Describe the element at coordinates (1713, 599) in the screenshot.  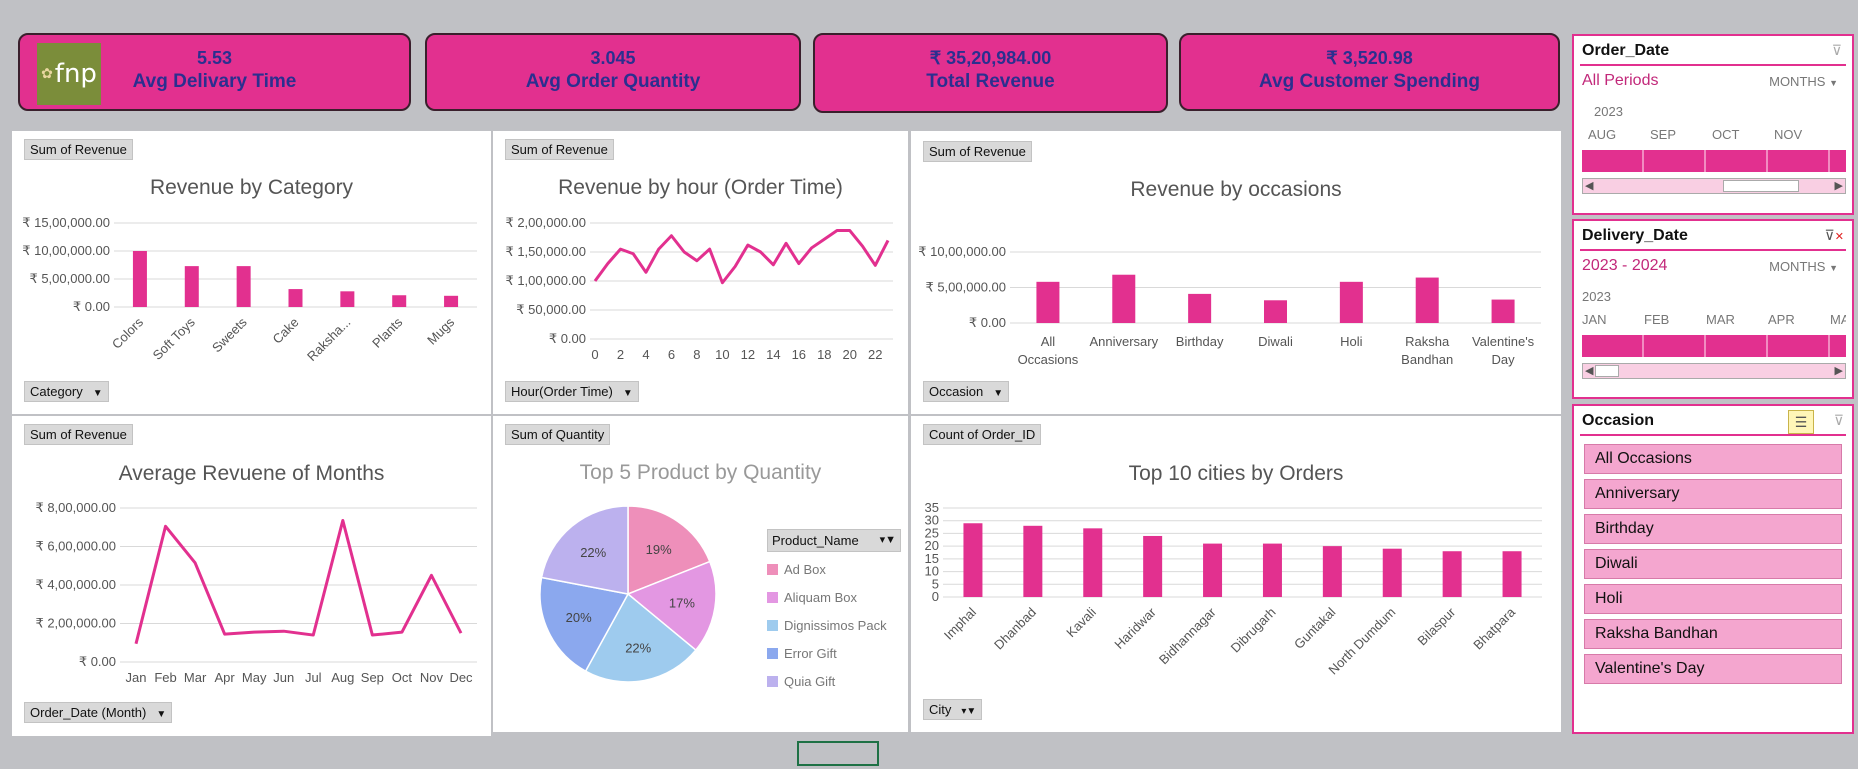
I see `occasion-slicer-item: Holi` at that location.